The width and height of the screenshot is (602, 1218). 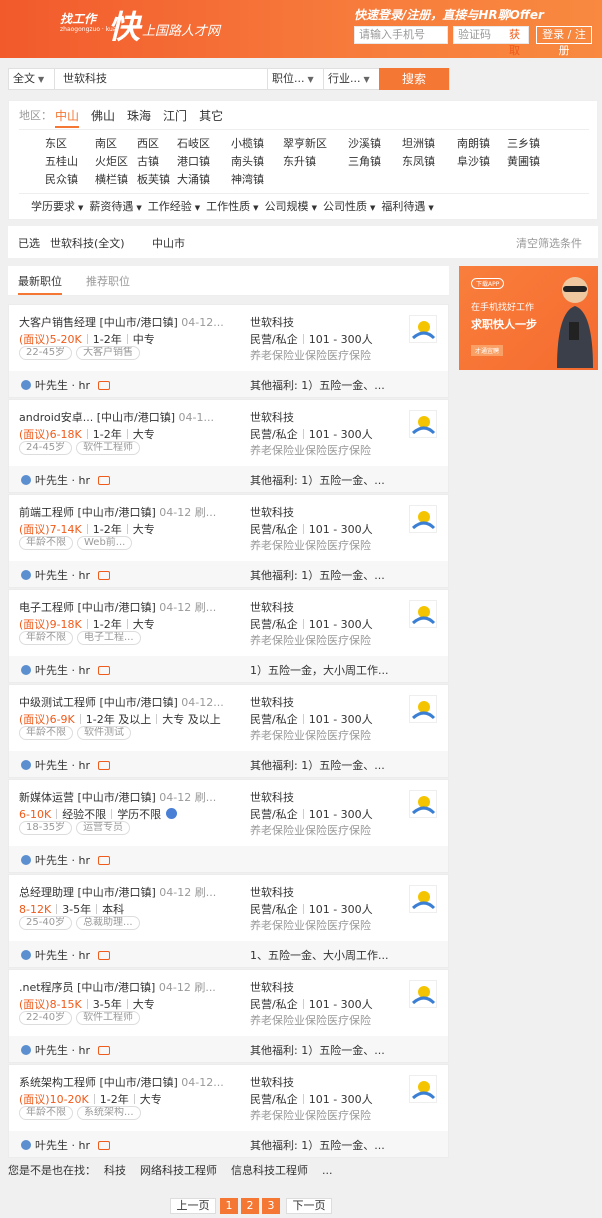 What do you see at coordinates (364, 162) in the screenshot?
I see `district-link: 三角镇` at bounding box center [364, 162].